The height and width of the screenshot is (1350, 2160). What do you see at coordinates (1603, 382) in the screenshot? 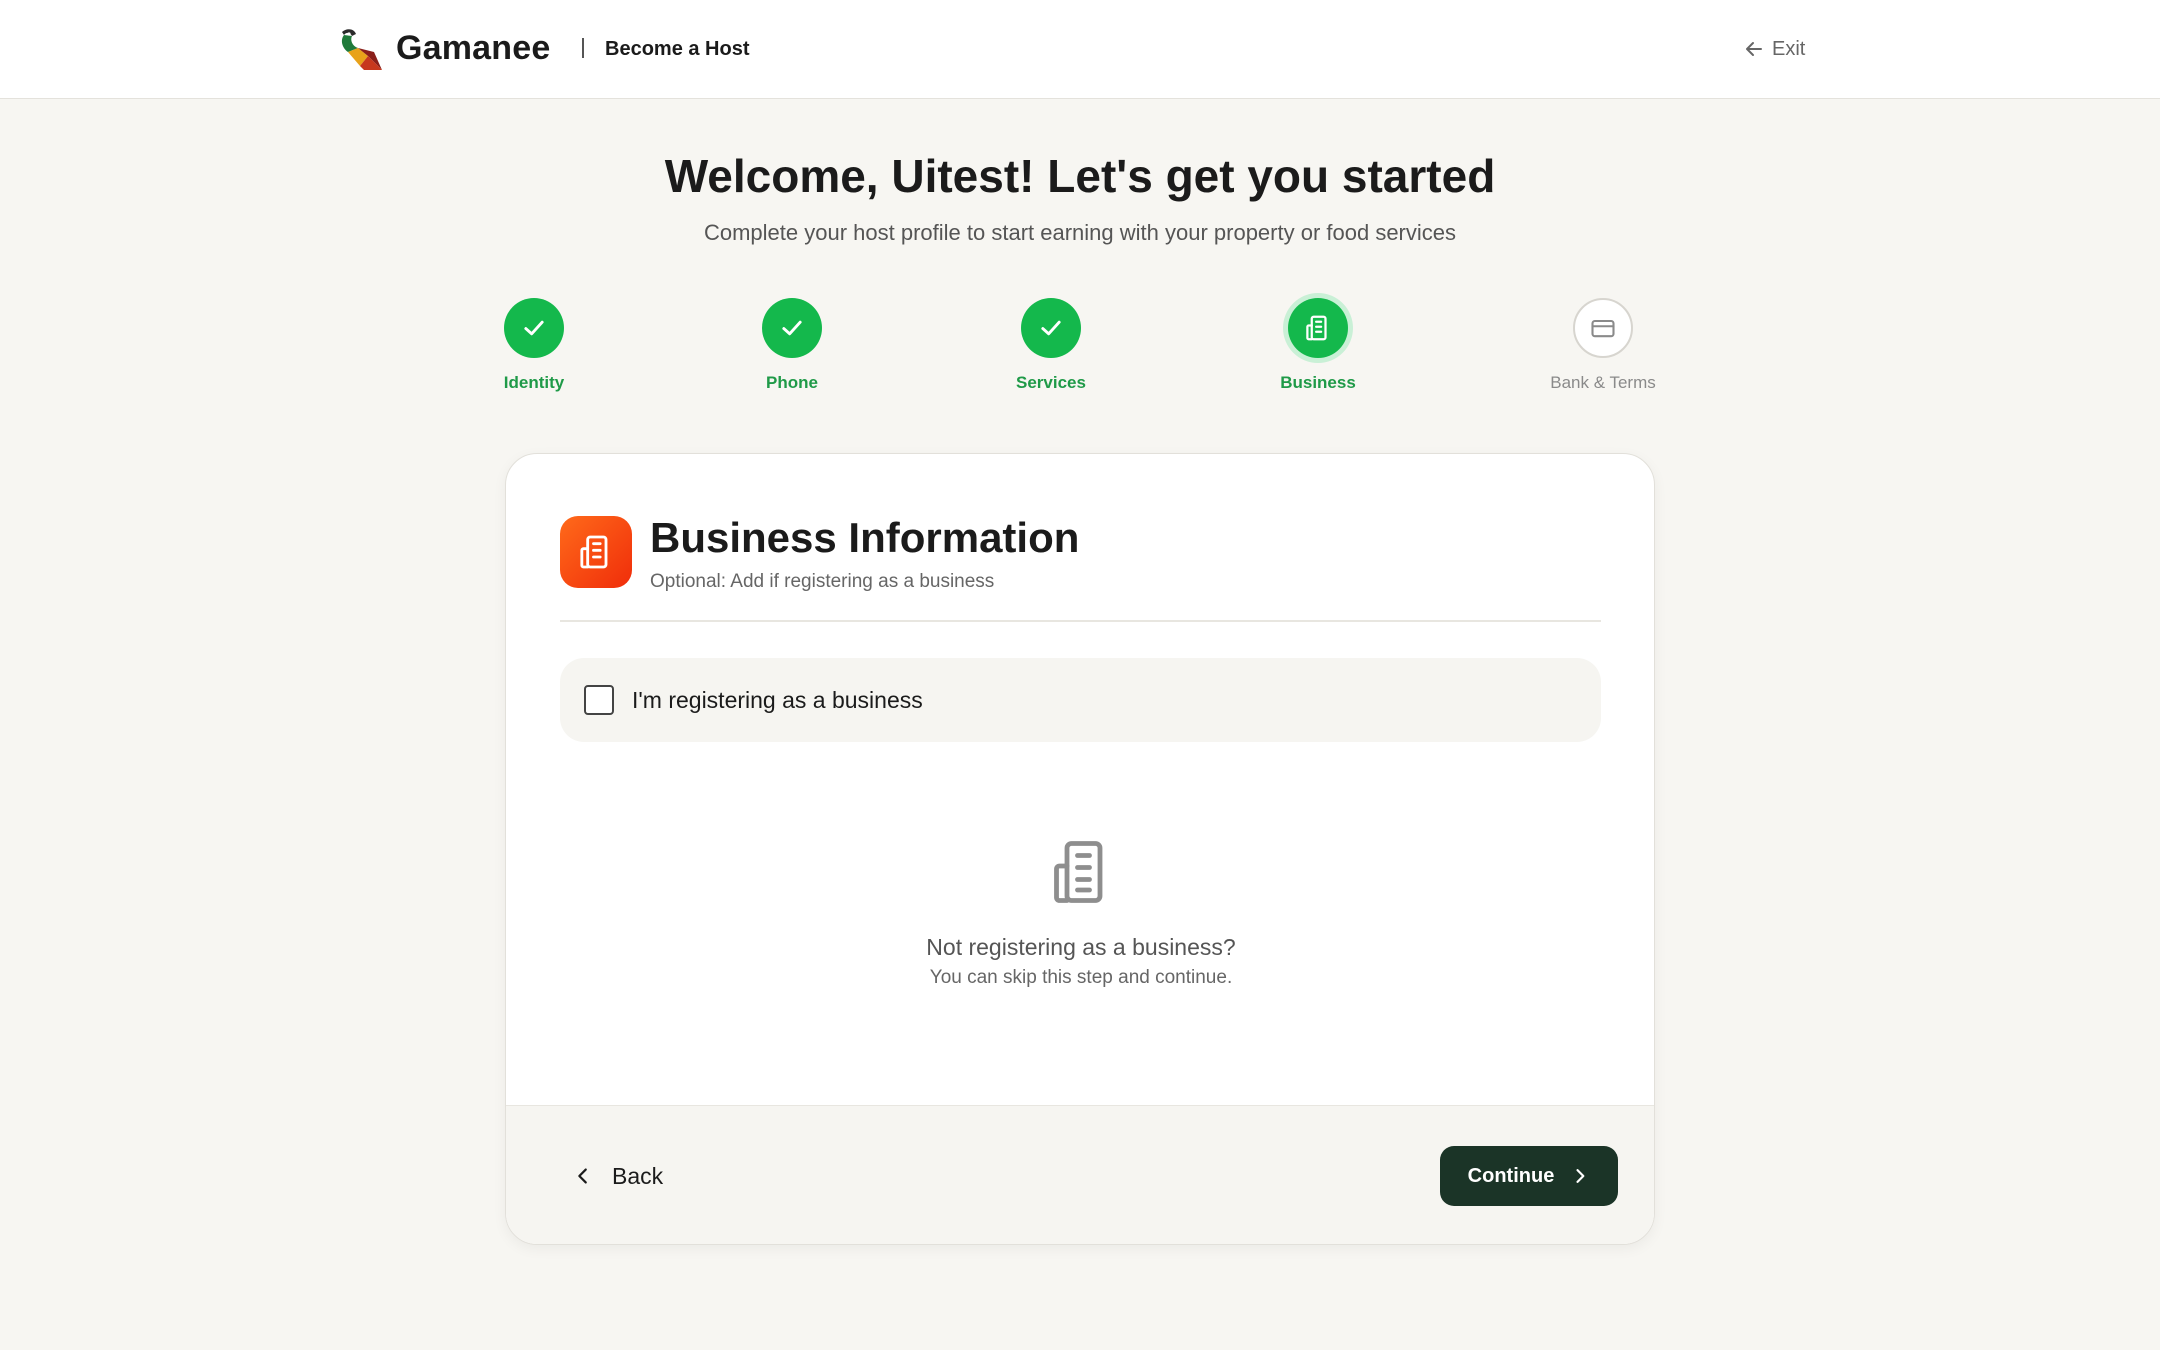
I see `step-label: Bank & Terms` at bounding box center [1603, 382].